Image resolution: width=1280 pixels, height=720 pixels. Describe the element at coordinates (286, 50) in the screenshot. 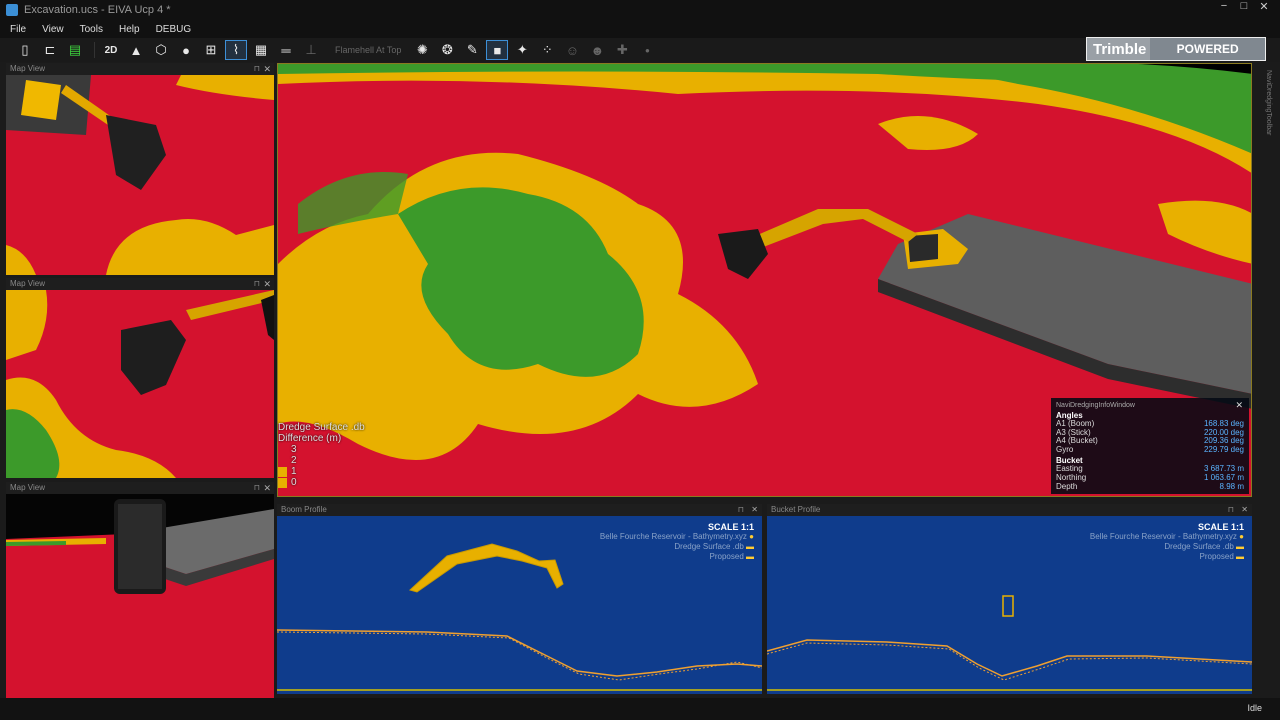

I see `ruler-icon: ═` at that location.